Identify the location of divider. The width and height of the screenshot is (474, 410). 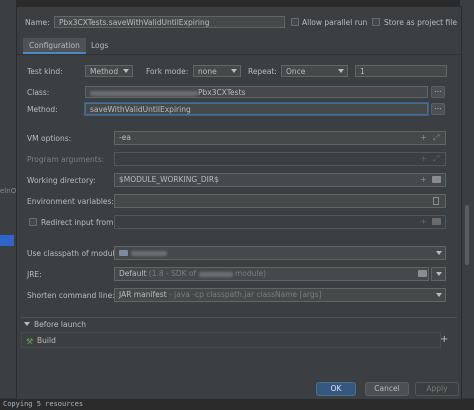
(239, 317).